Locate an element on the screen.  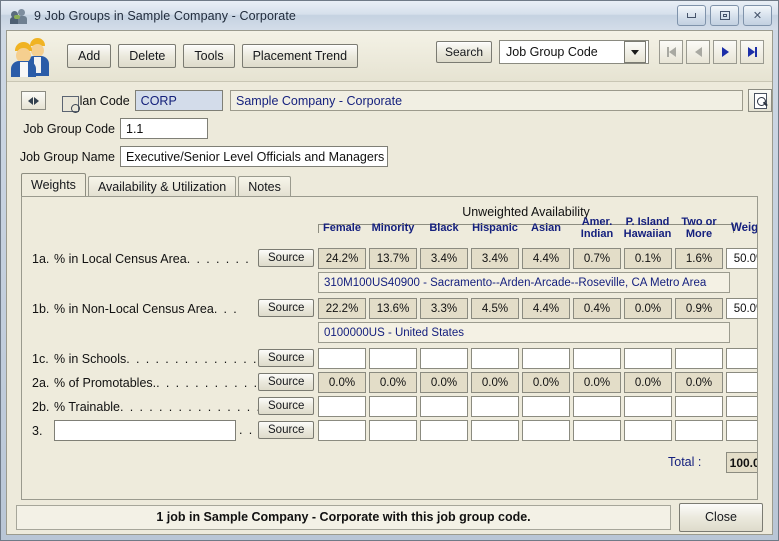
row-number-1a: 1a. is located at coordinates (41, 259).